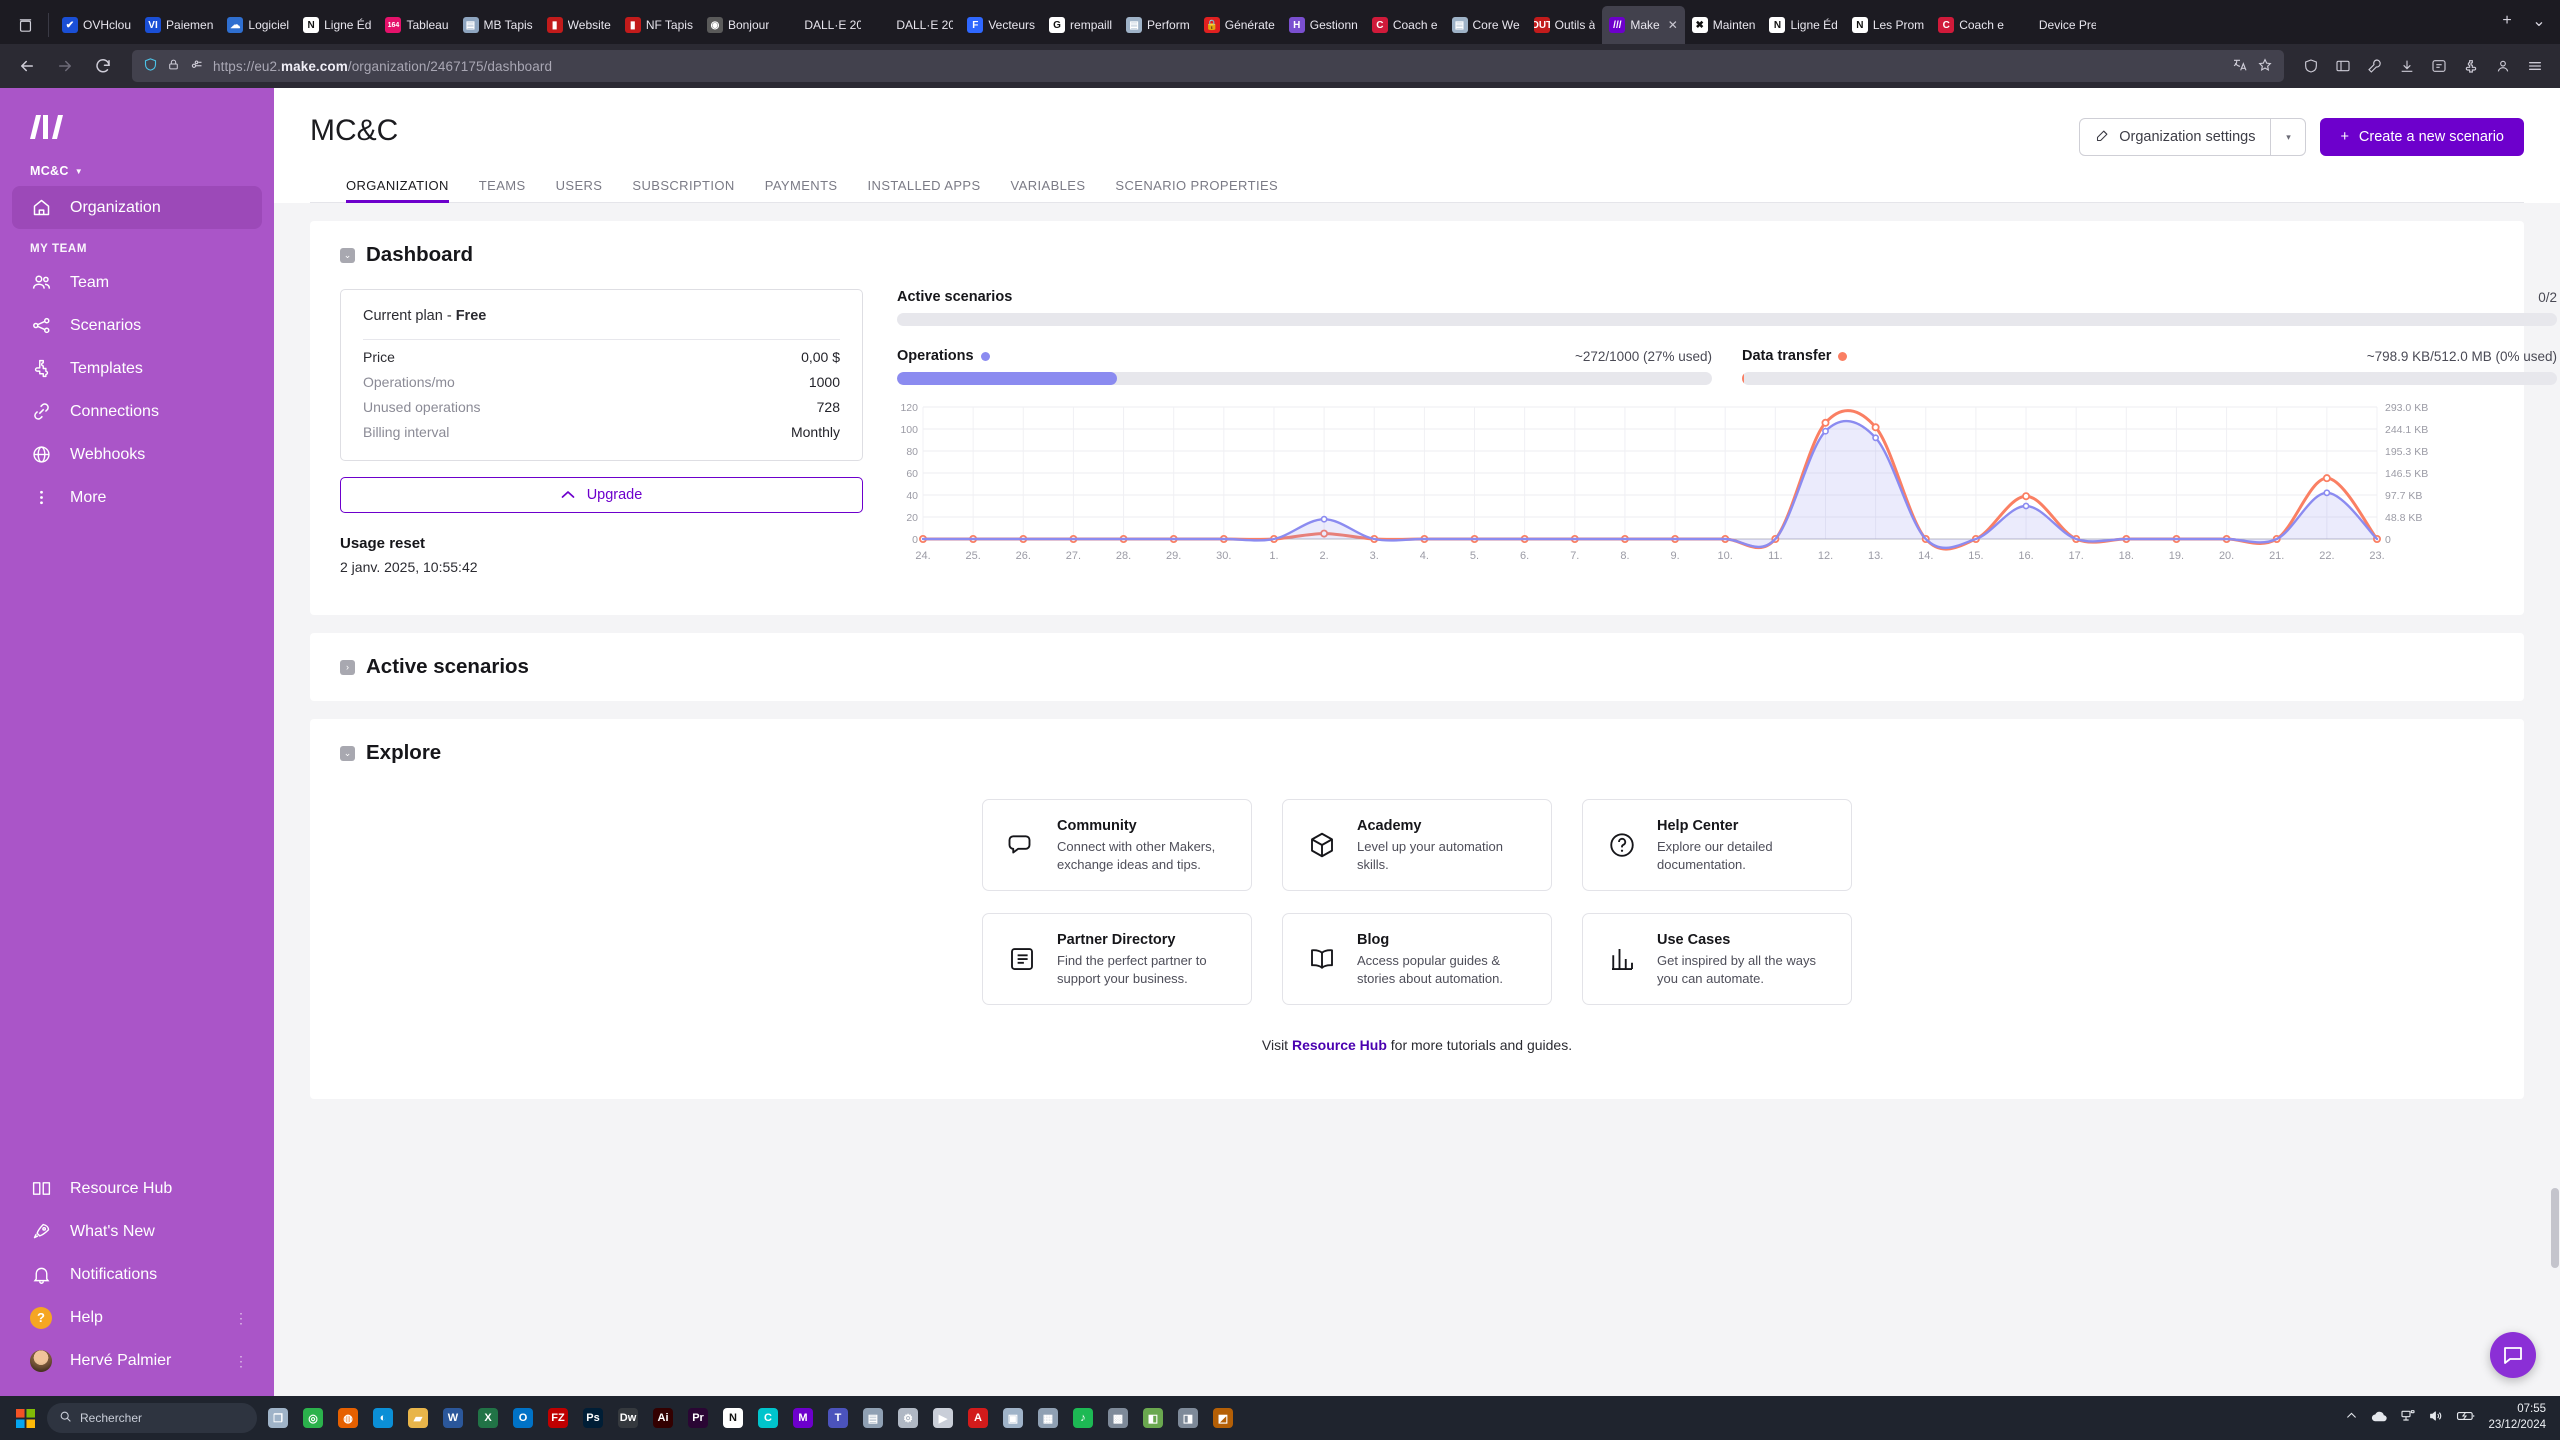 This screenshot has width=2560, height=1440. I want to click on chat-support-button, so click(2513, 1355).